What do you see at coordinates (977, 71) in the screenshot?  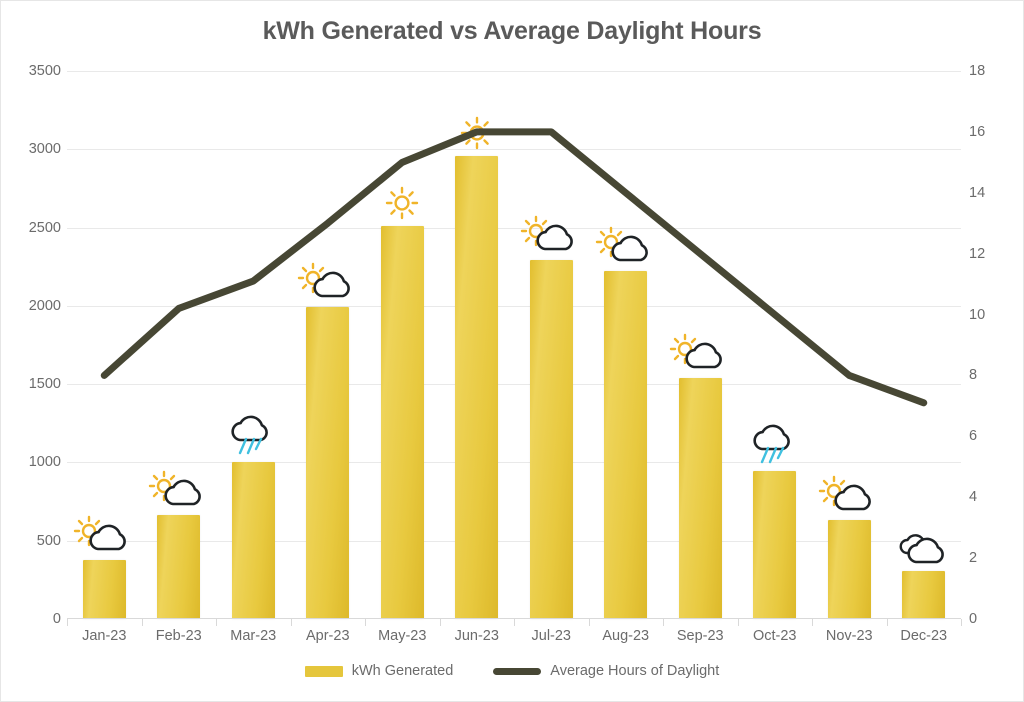 I see `y-axis-right-tick-label: 18` at bounding box center [977, 71].